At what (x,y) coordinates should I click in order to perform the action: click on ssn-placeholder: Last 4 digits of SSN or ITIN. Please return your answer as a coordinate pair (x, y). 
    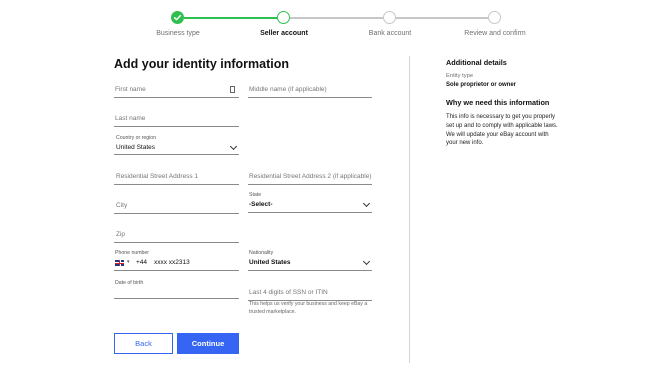
    Looking at the image, I should click on (288, 292).